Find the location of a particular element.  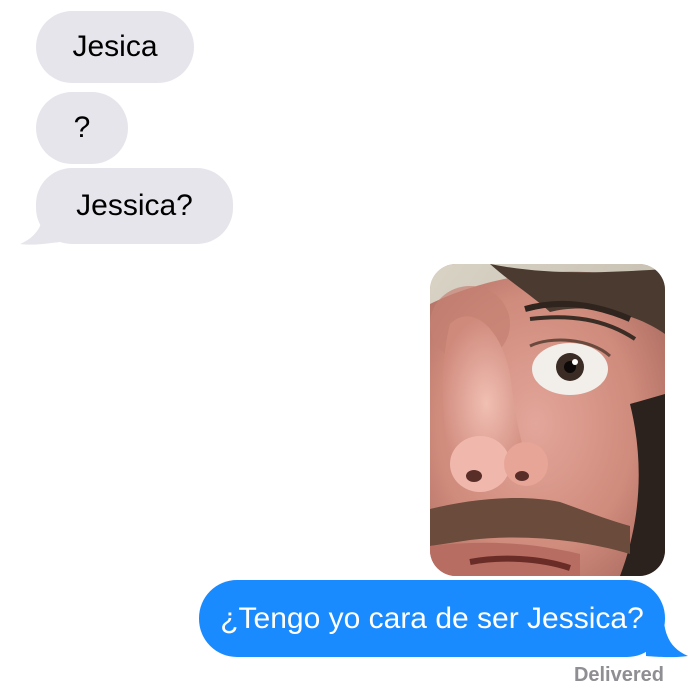

photo-attachment is located at coordinates (547, 420).